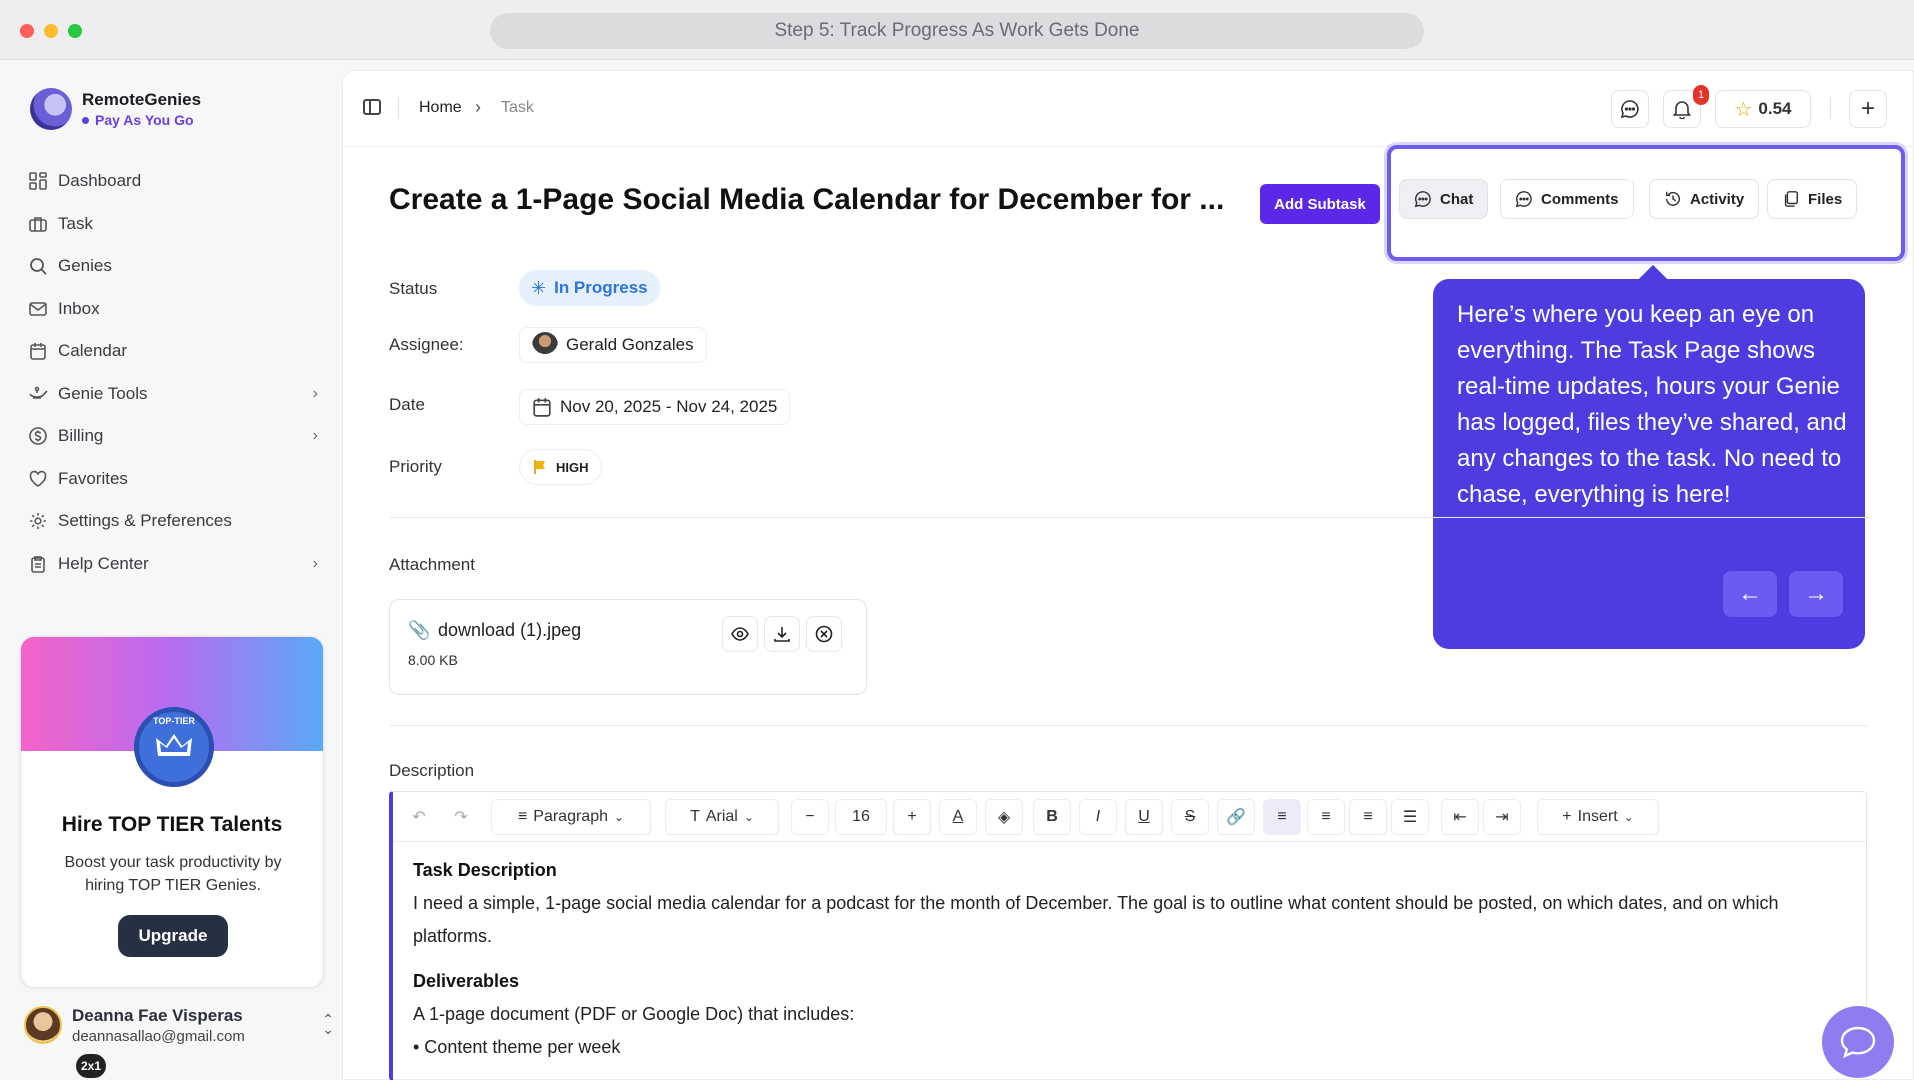 This screenshot has height=1080, width=1914. What do you see at coordinates (560, 467) in the screenshot?
I see `priority-chip: HIGH` at bounding box center [560, 467].